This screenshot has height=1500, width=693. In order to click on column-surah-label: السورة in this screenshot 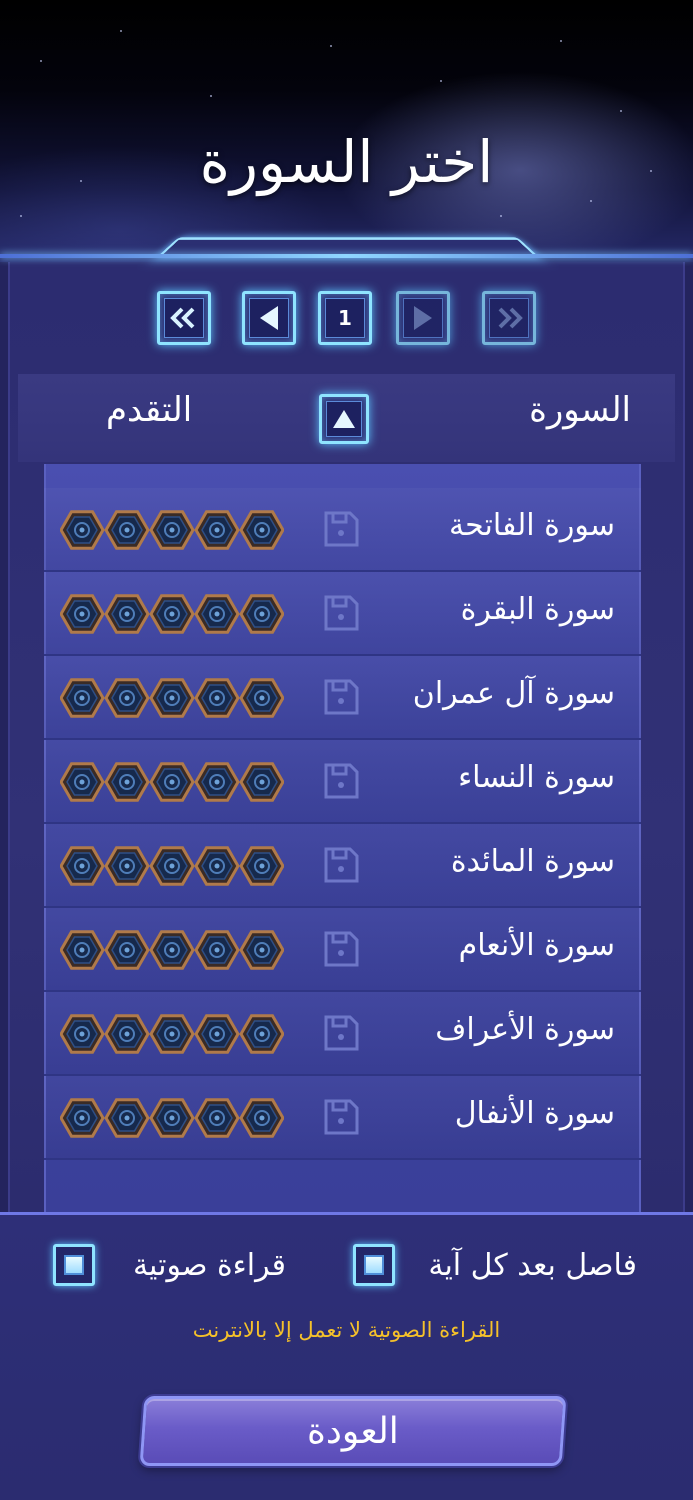, I will do `click(580, 410)`.